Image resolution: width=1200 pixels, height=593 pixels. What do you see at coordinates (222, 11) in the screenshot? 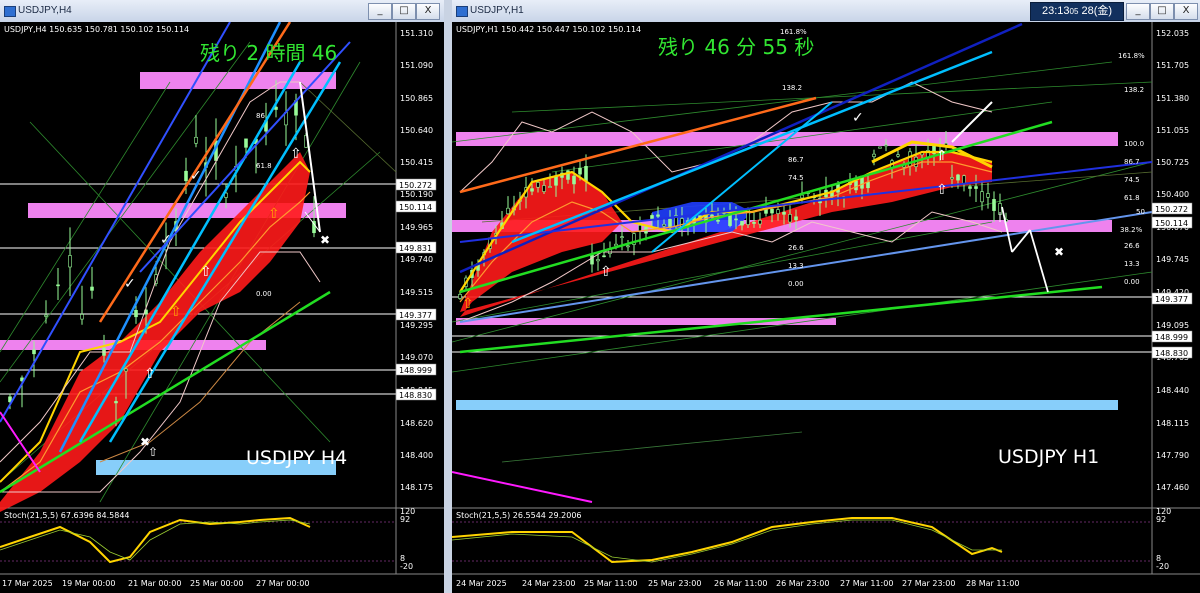
I see `window-titlebar: USDJPY,H4 _ □ X` at bounding box center [222, 11].